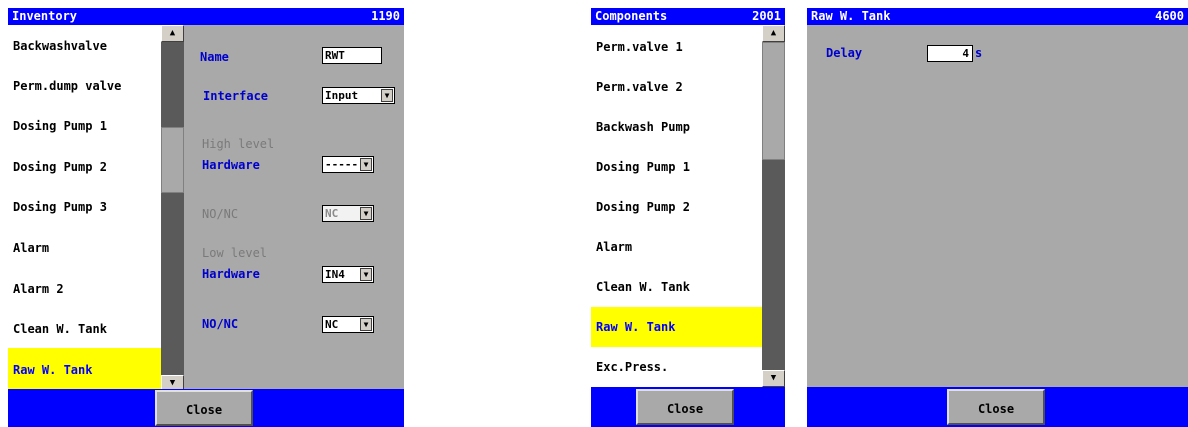 The width and height of the screenshot is (1188, 427). Describe the element at coordinates (220, 324) in the screenshot. I see `nonc-label-low: NO/NC` at that location.